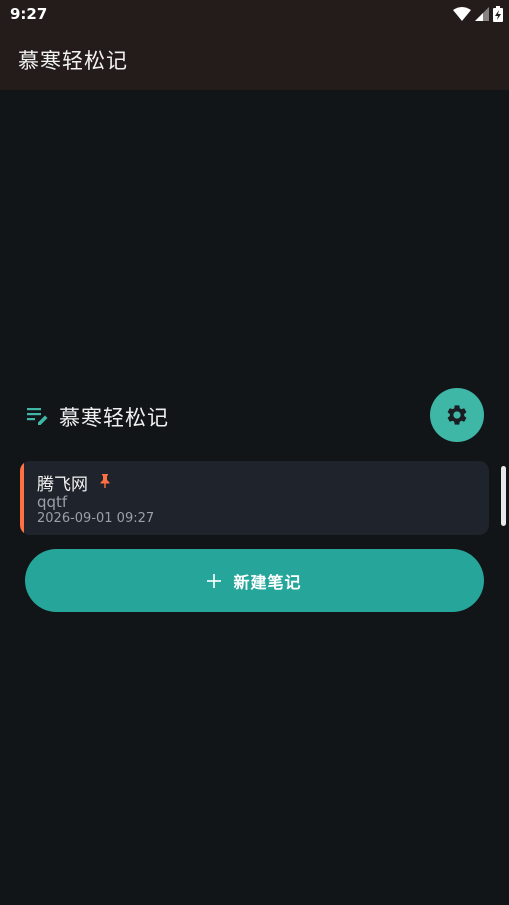 This screenshot has height=905, width=509. I want to click on gear-icon, so click(457, 415).